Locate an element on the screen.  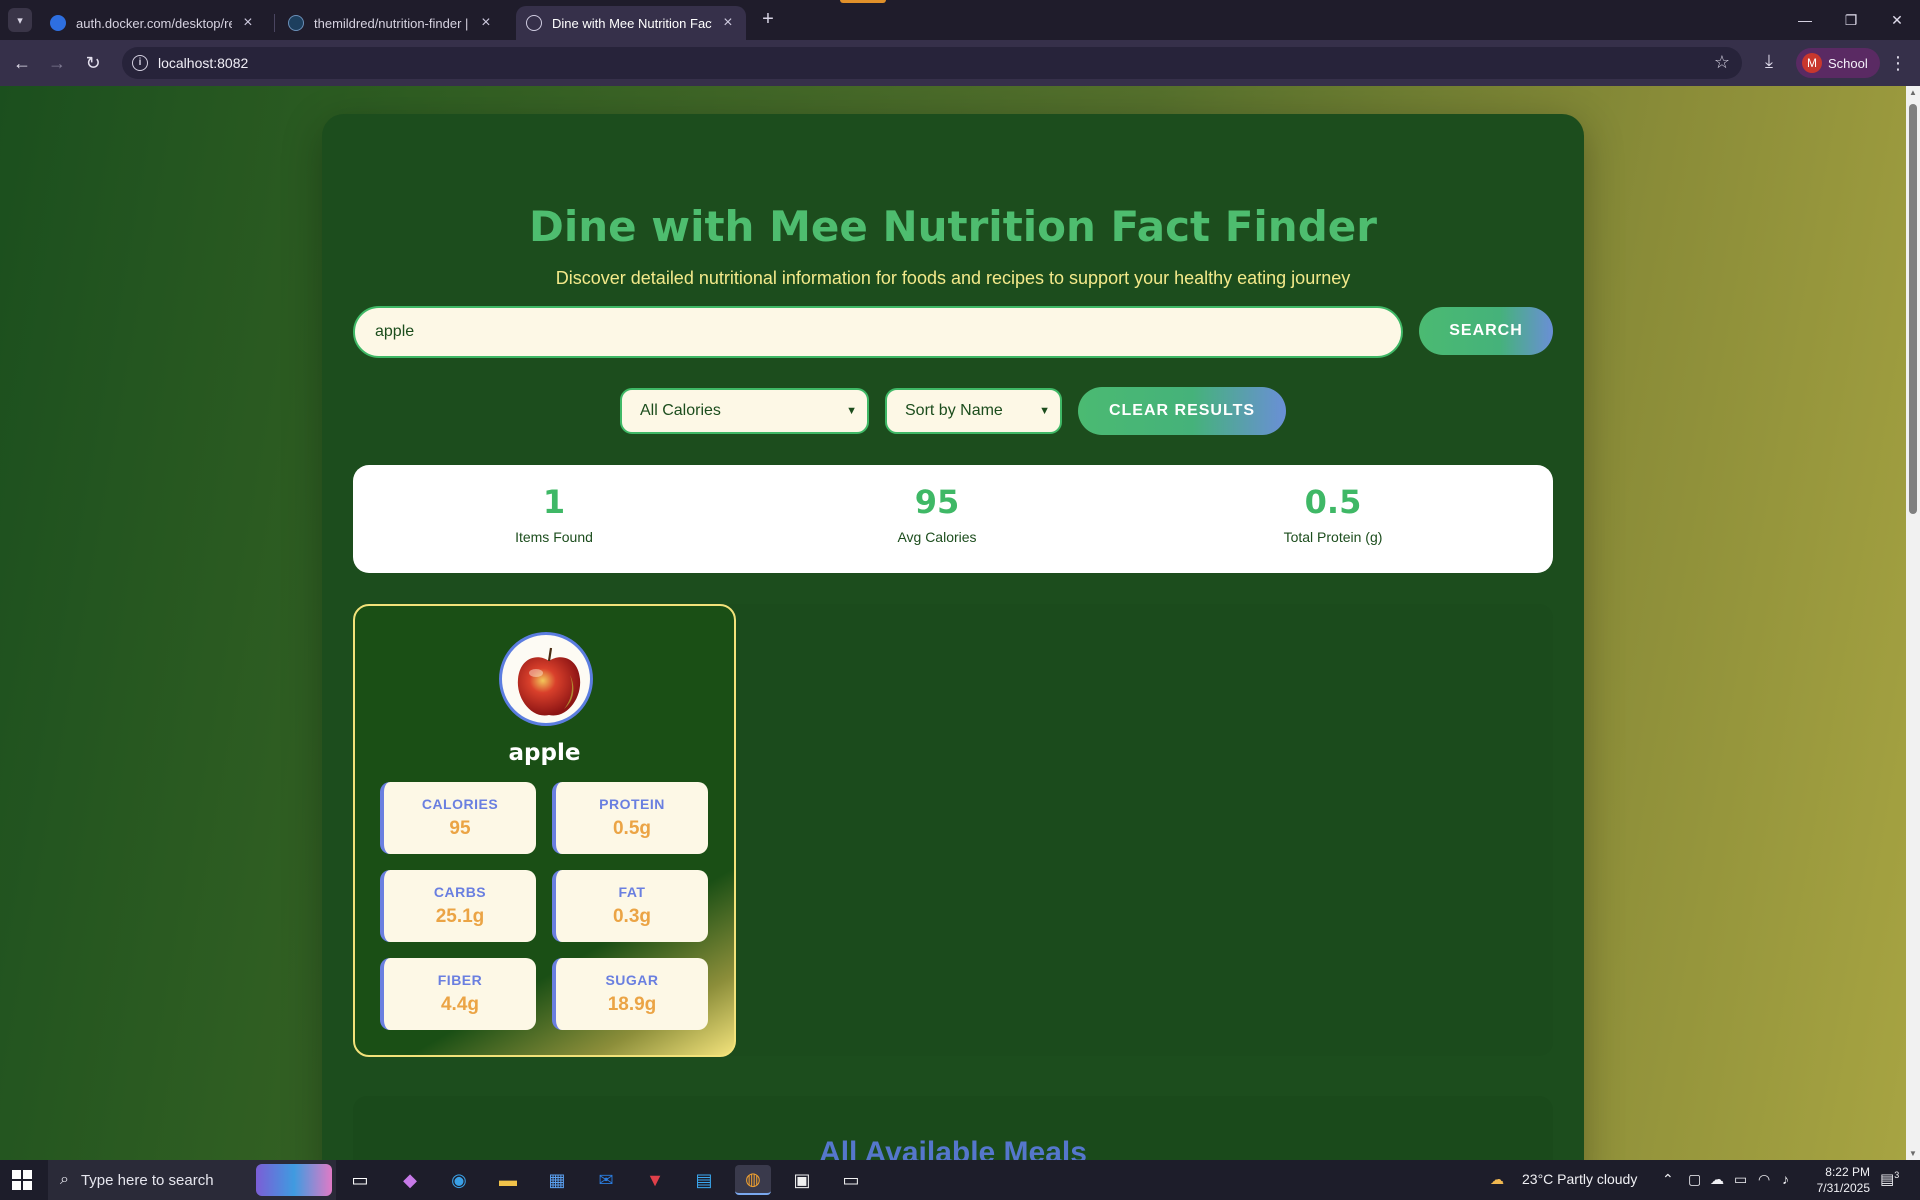
globe-favicon-icon is located at coordinates (534, 23).